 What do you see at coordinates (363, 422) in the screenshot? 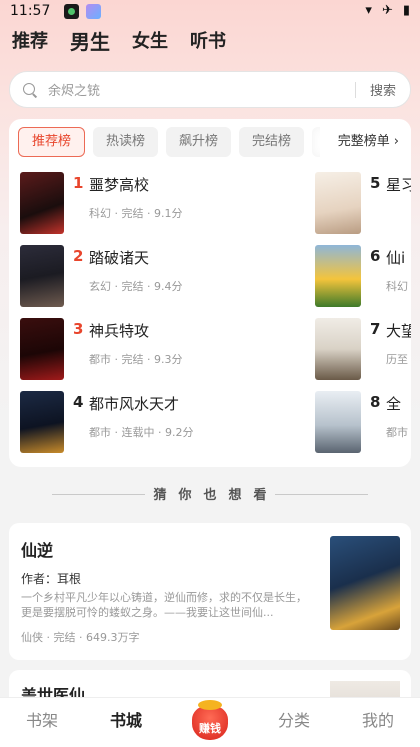
I see `ranking-item: 8 全 都市` at bounding box center [363, 422].